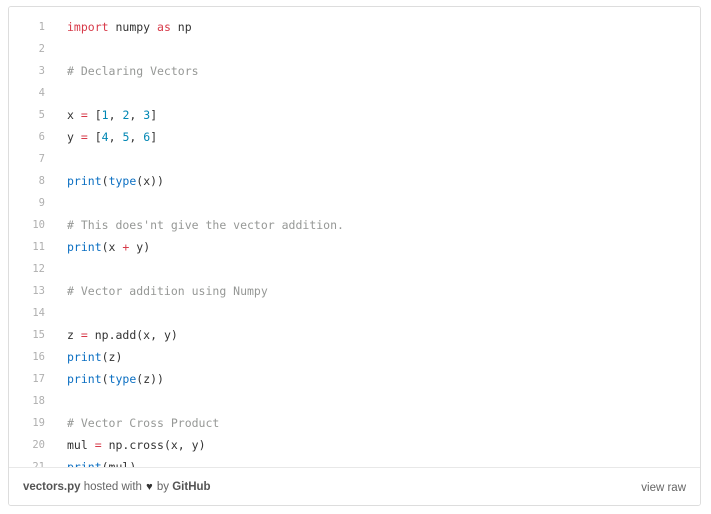 The height and width of the screenshot is (514, 711). Describe the element at coordinates (38, 335) in the screenshot. I see `line-number: 15` at that location.